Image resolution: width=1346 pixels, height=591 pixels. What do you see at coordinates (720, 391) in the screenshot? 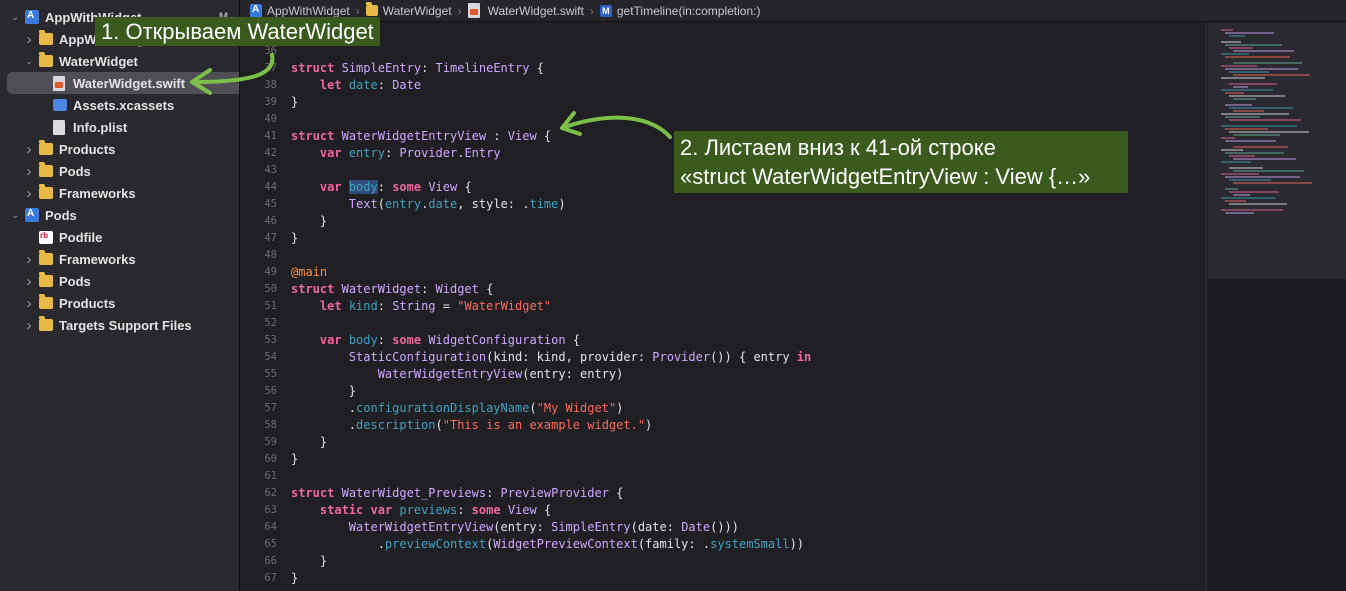
I see `code-line: 56 }` at bounding box center [720, 391].